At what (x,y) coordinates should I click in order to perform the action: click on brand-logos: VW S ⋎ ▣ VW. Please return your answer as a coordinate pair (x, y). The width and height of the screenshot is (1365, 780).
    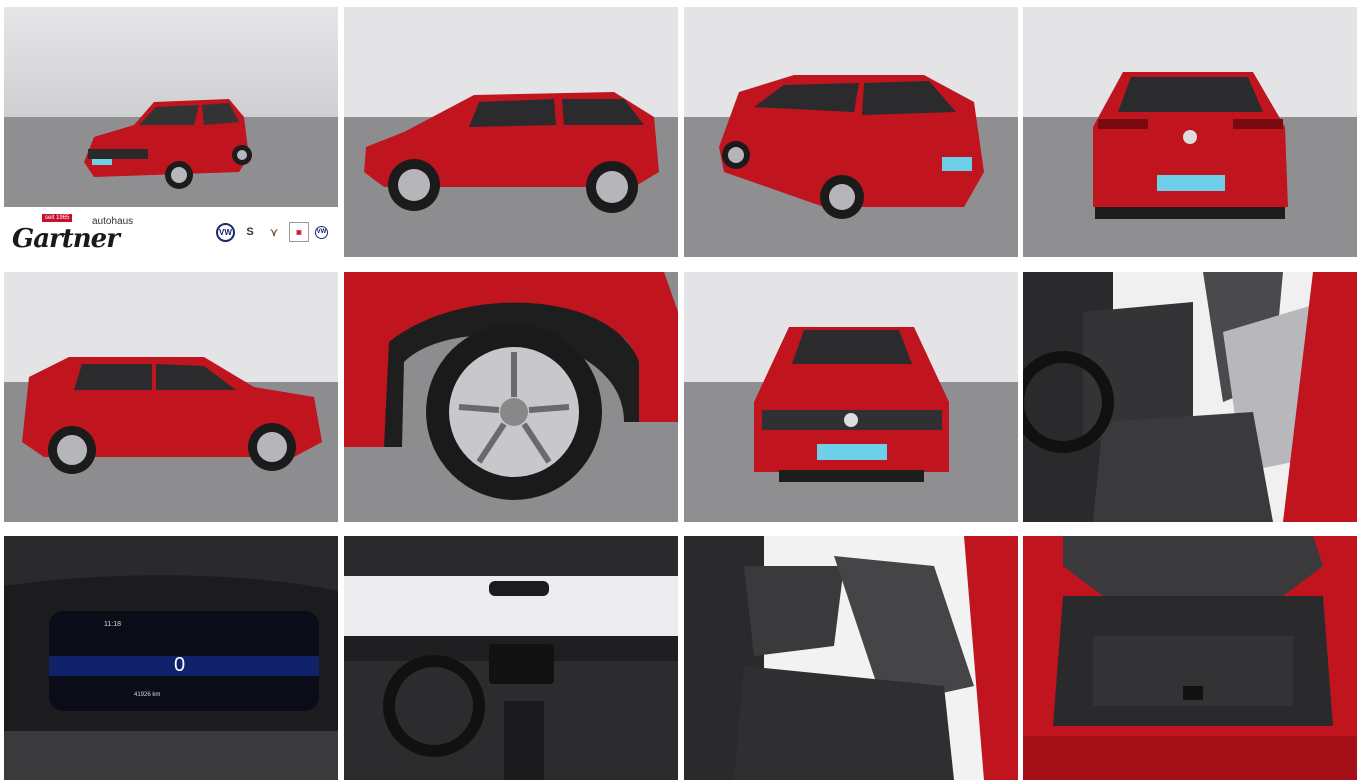
    Looking at the image, I should click on (272, 232).